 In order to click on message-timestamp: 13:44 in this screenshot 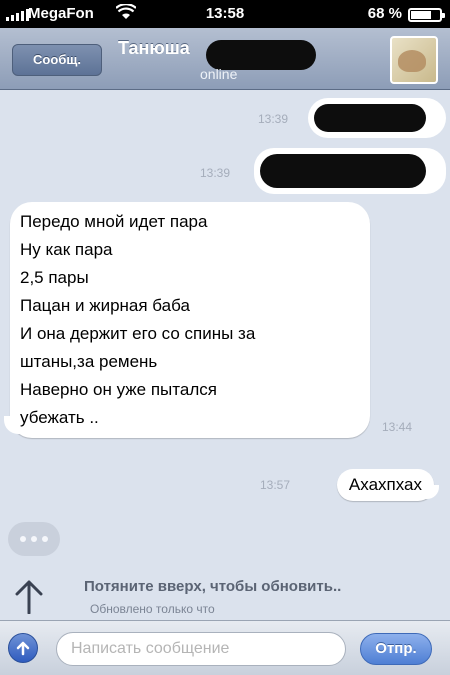, I will do `click(397, 427)`.